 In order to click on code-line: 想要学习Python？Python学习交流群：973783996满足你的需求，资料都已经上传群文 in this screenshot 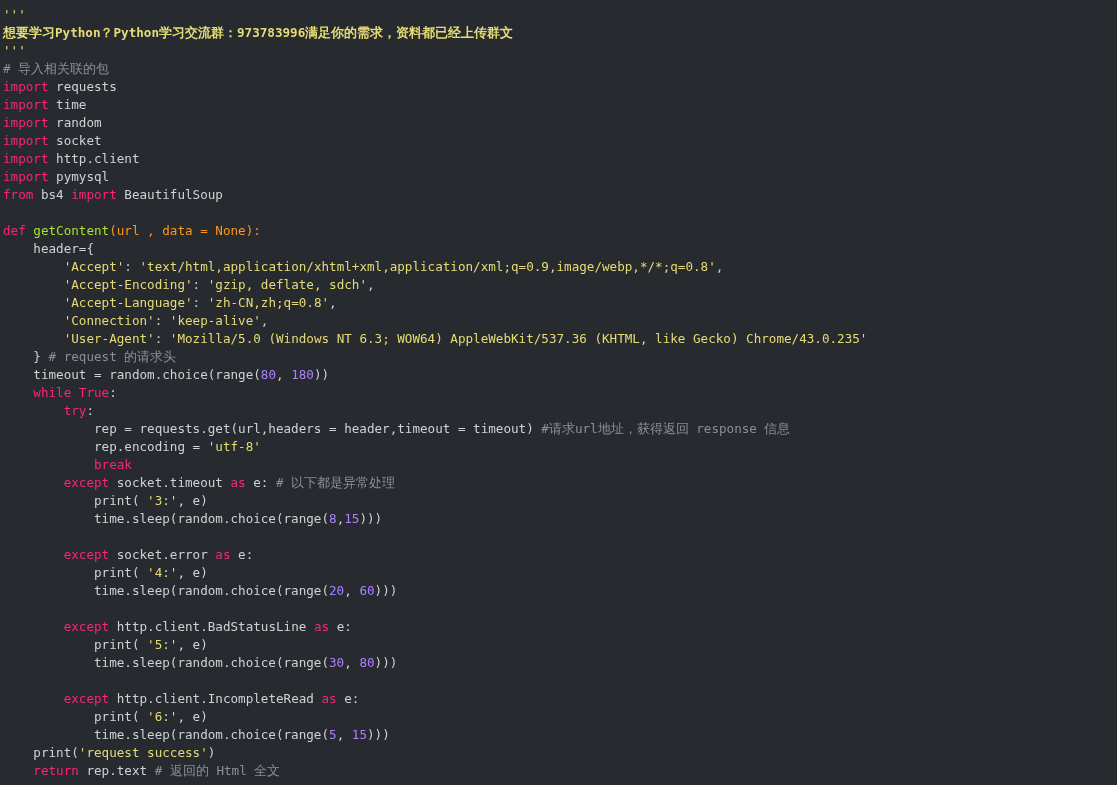, I will do `click(258, 33)`.